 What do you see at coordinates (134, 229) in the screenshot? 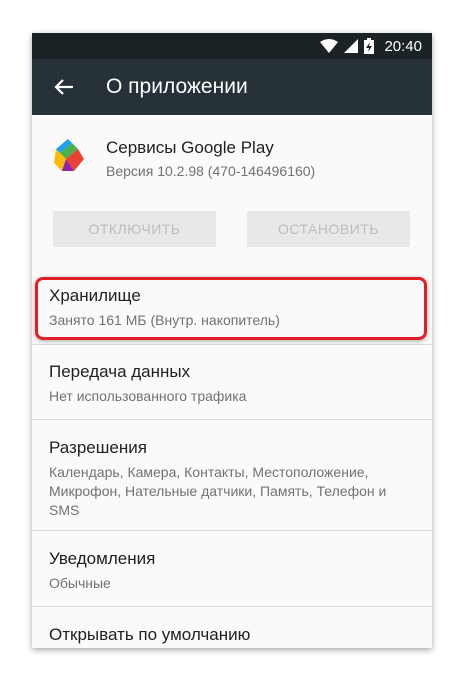
I see `disable-button: ОТКЛЮЧИТЬ` at bounding box center [134, 229].